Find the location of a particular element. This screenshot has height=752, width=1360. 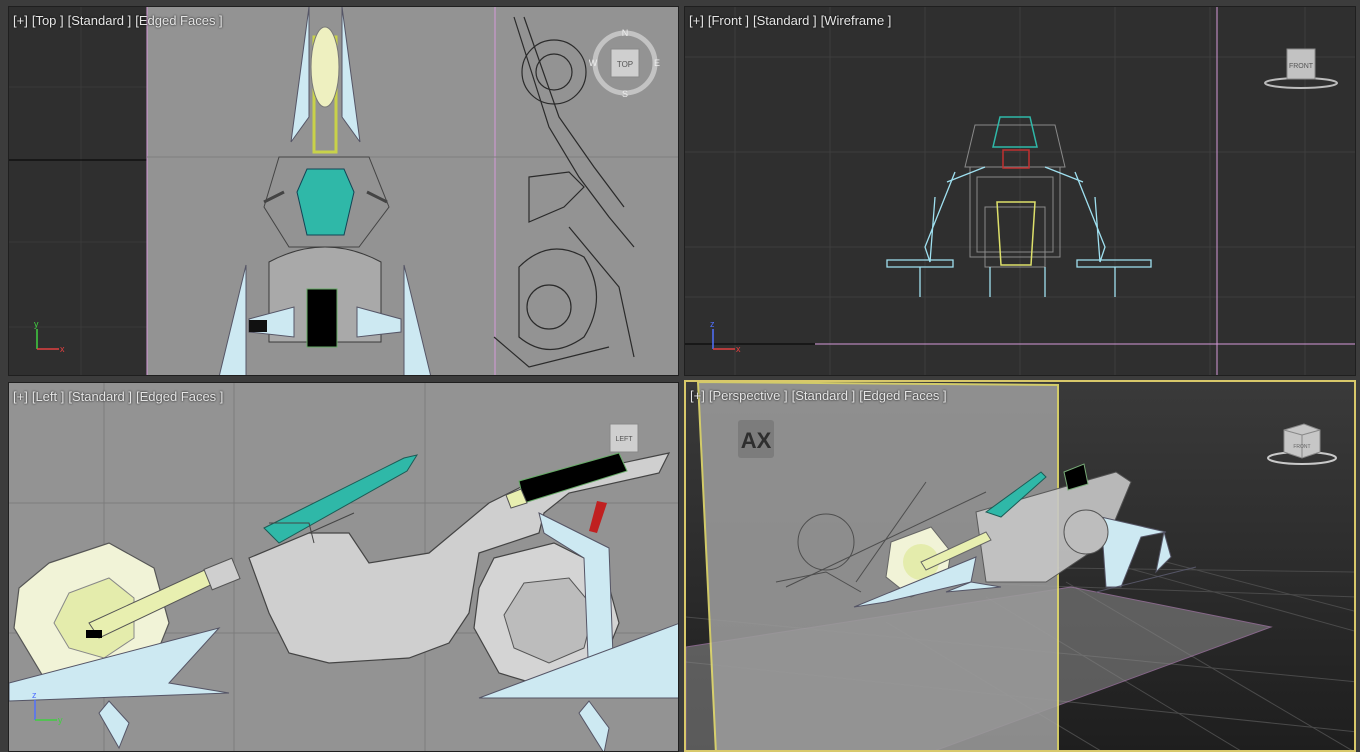

top-plus-menu: [+] is located at coordinates (20, 20).